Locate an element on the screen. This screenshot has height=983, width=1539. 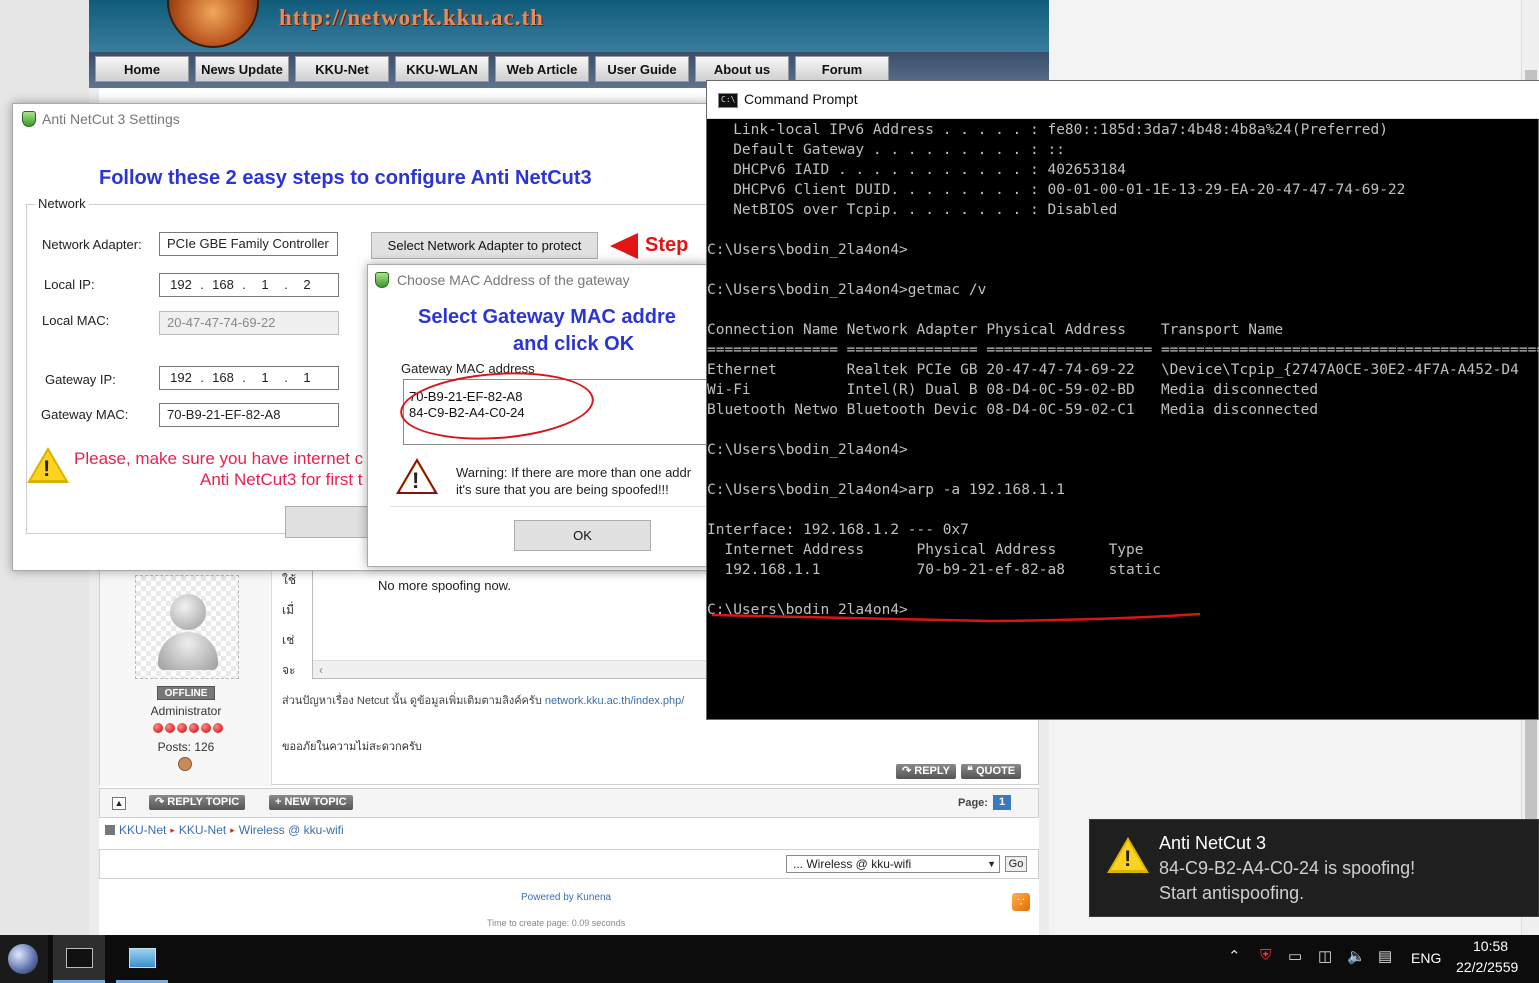
page-time-text: Time to create page: 0.09 seconds is located at coordinates (556, 923).